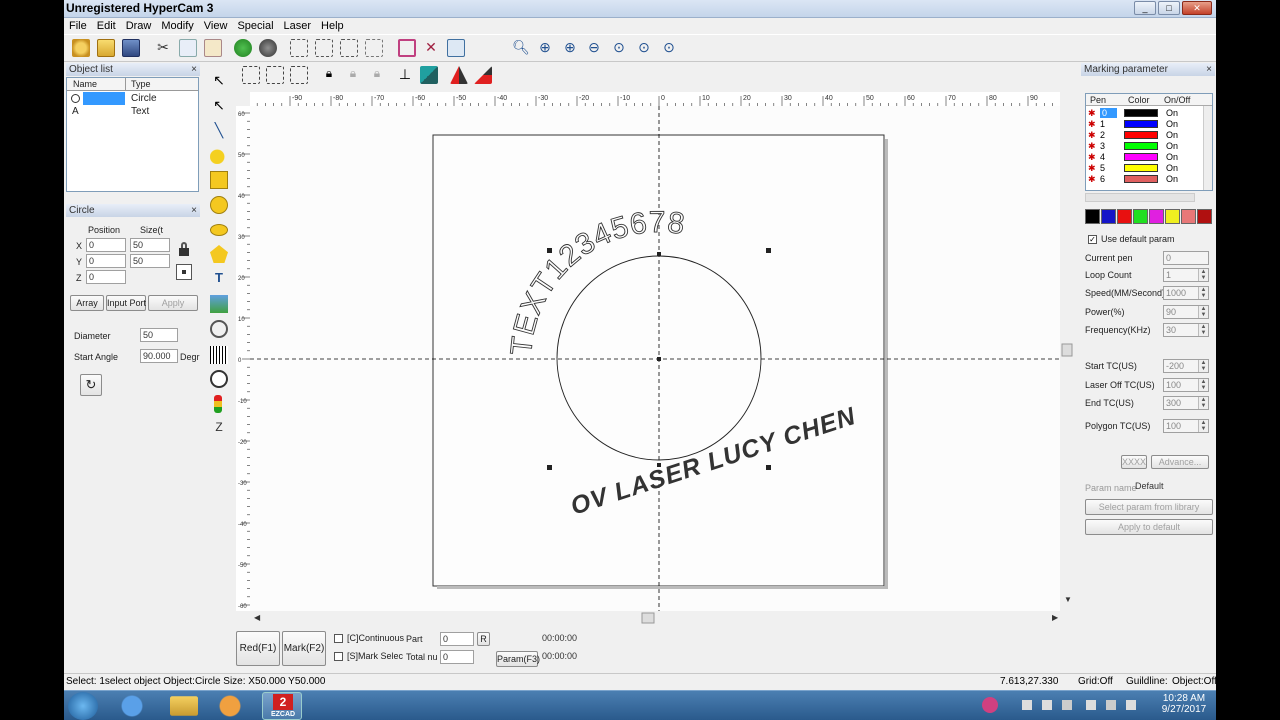 This screenshot has width=1280, height=720. What do you see at coordinates (243, 48) in the screenshot?
I see `undo-icon` at bounding box center [243, 48].